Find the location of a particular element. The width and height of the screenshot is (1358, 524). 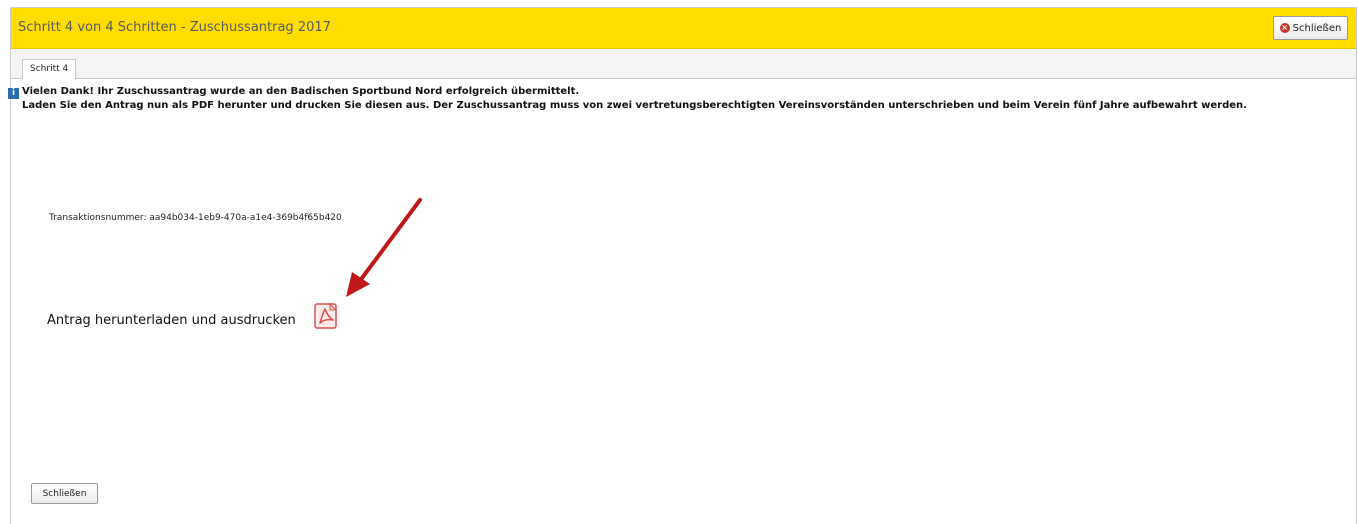

download-label: Antrag herunterladen und ausdrucken is located at coordinates (171, 320).